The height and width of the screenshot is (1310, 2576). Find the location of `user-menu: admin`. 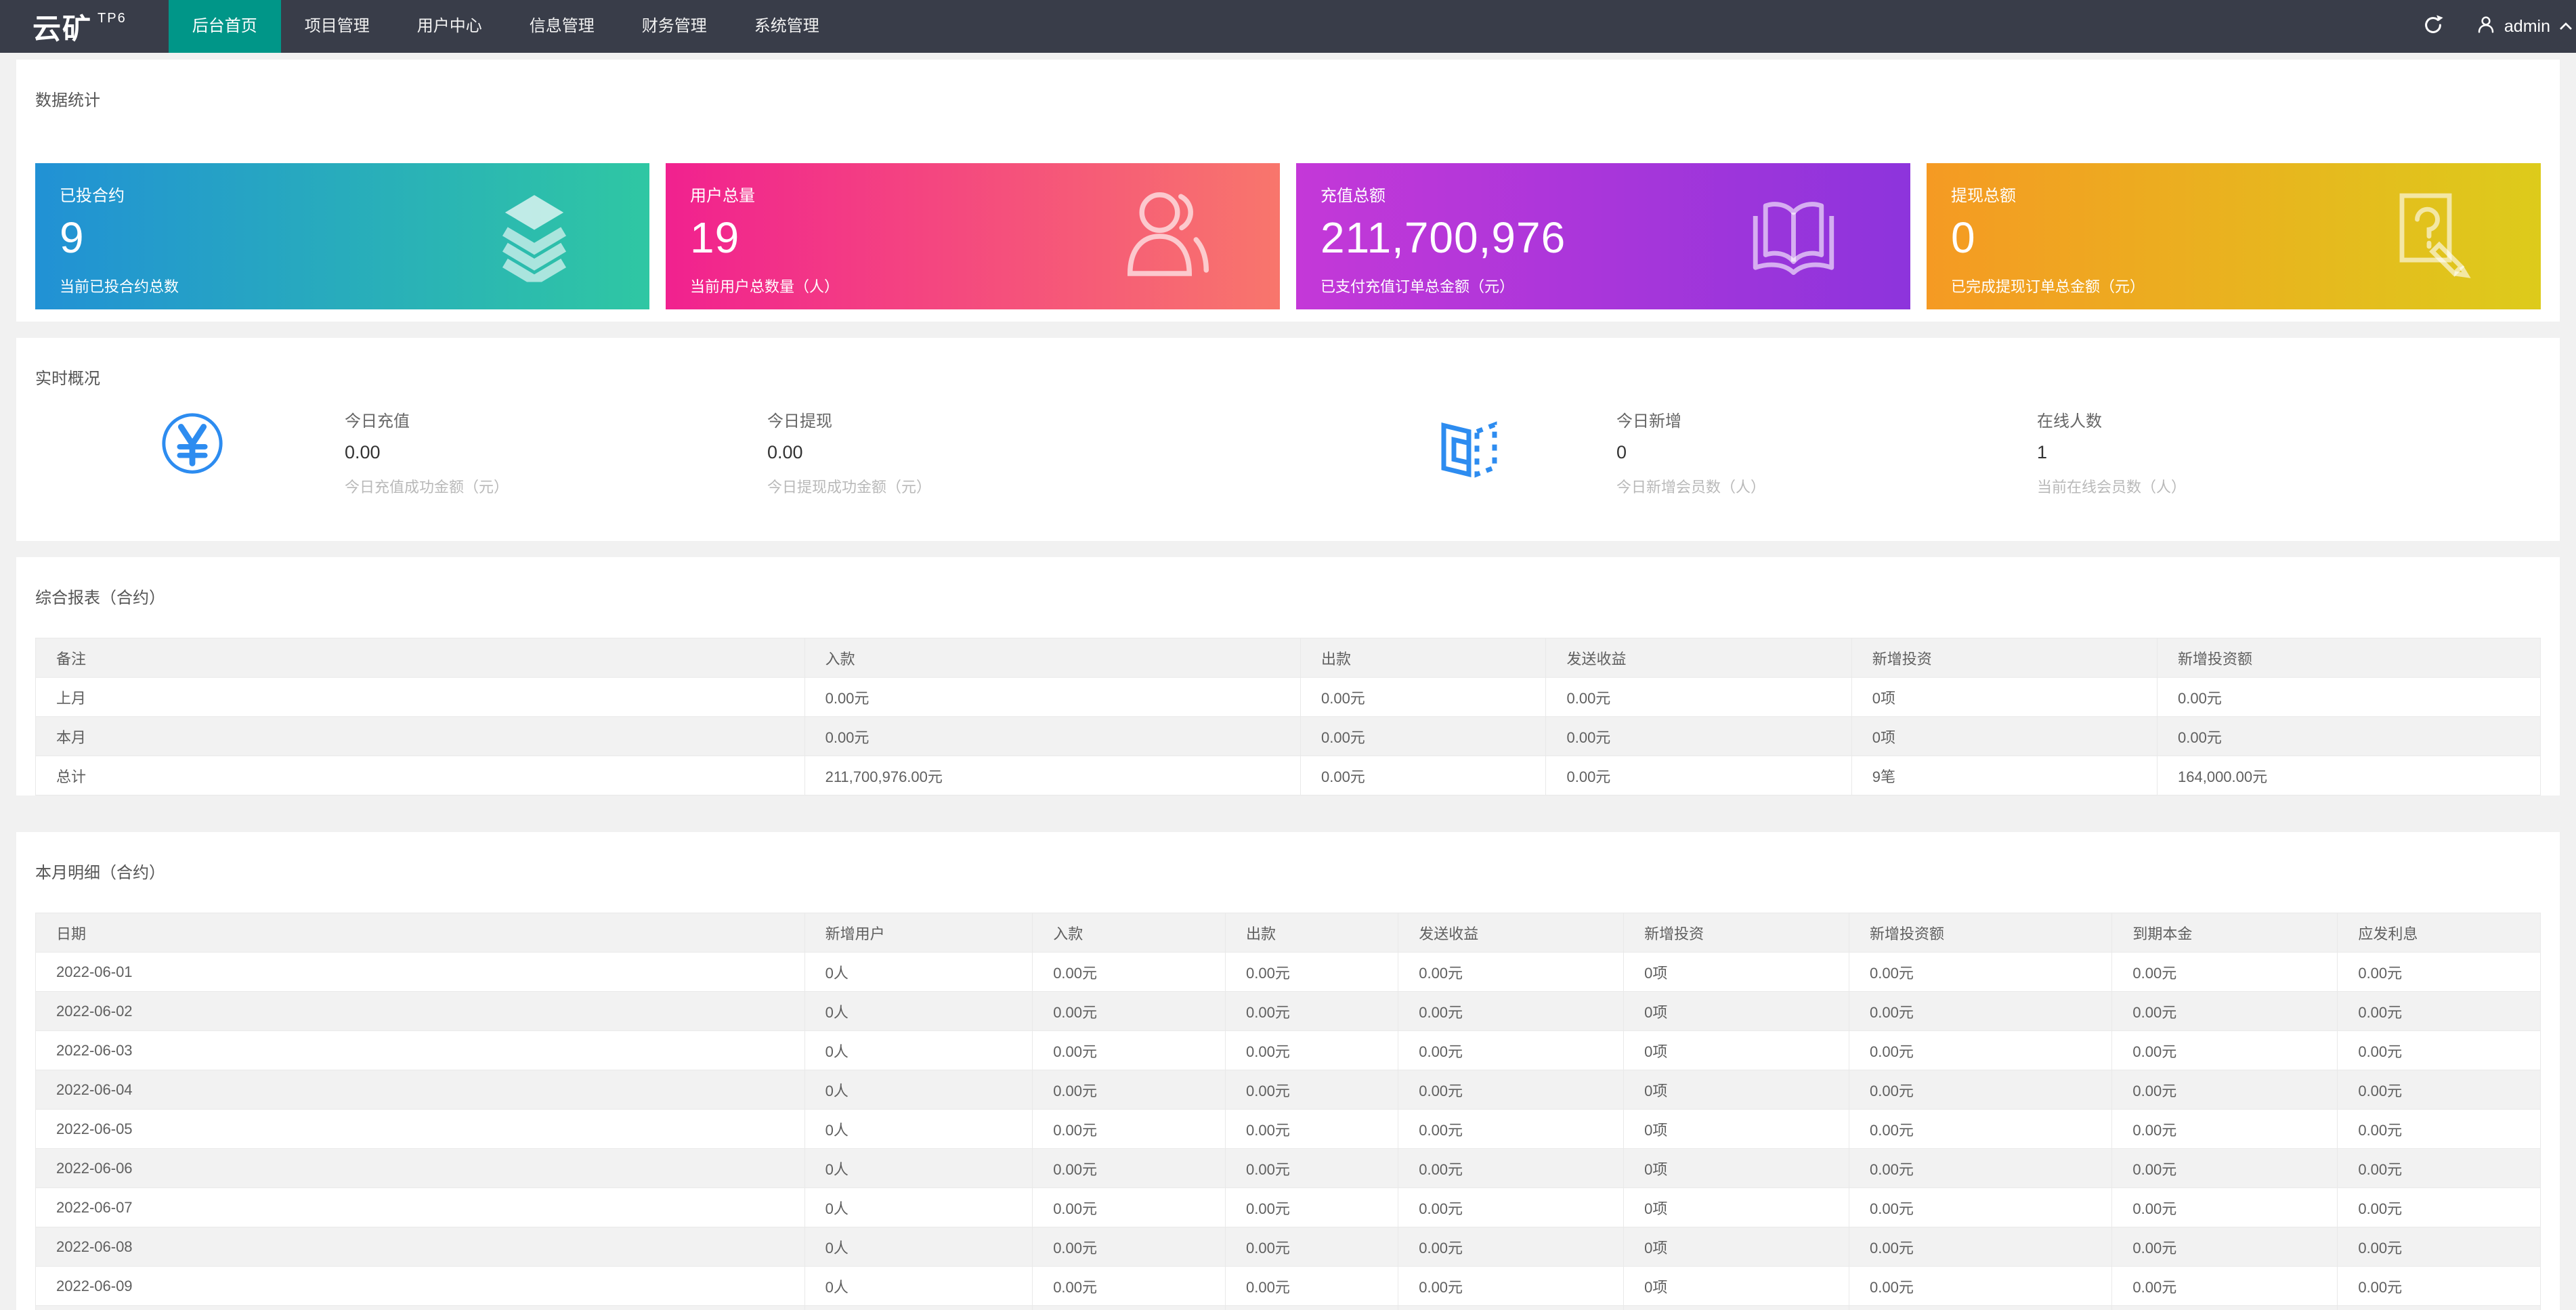

user-menu: admin is located at coordinates (2526, 27).